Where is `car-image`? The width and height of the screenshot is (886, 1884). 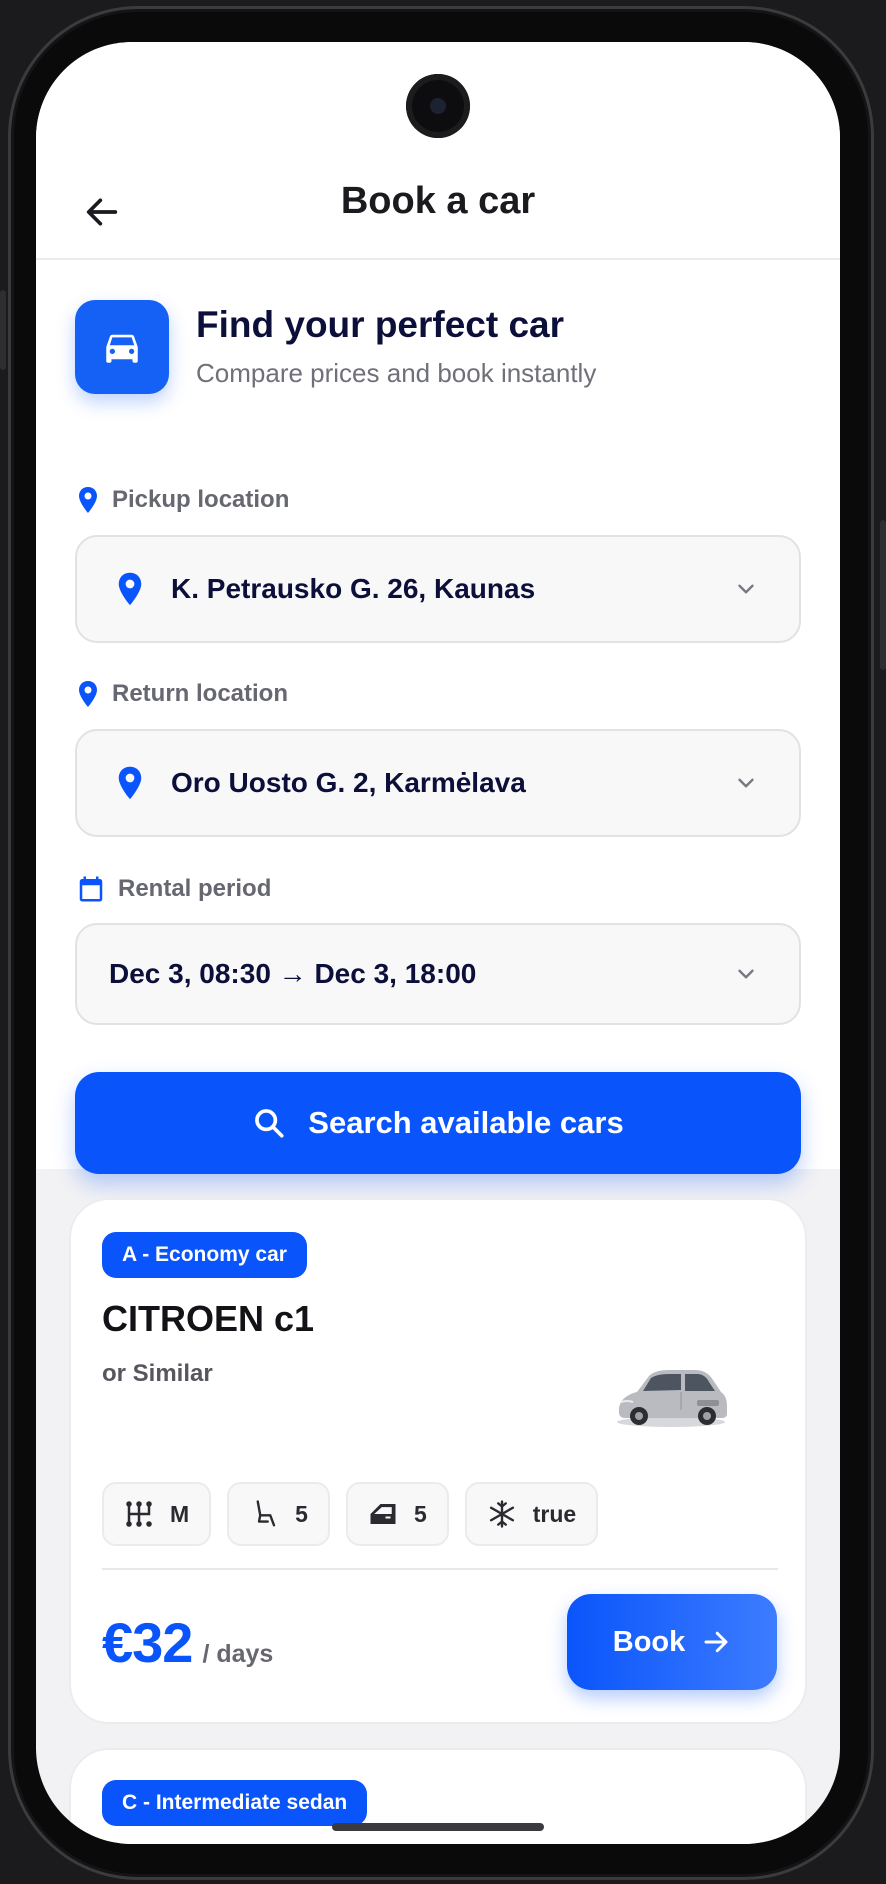 car-image is located at coordinates (672, 1398).